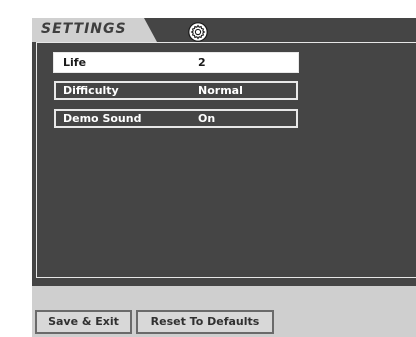 Image resolution: width=416 pixels, height=337 pixels. What do you see at coordinates (198, 32) in the screenshot?
I see `gear-icon` at bounding box center [198, 32].